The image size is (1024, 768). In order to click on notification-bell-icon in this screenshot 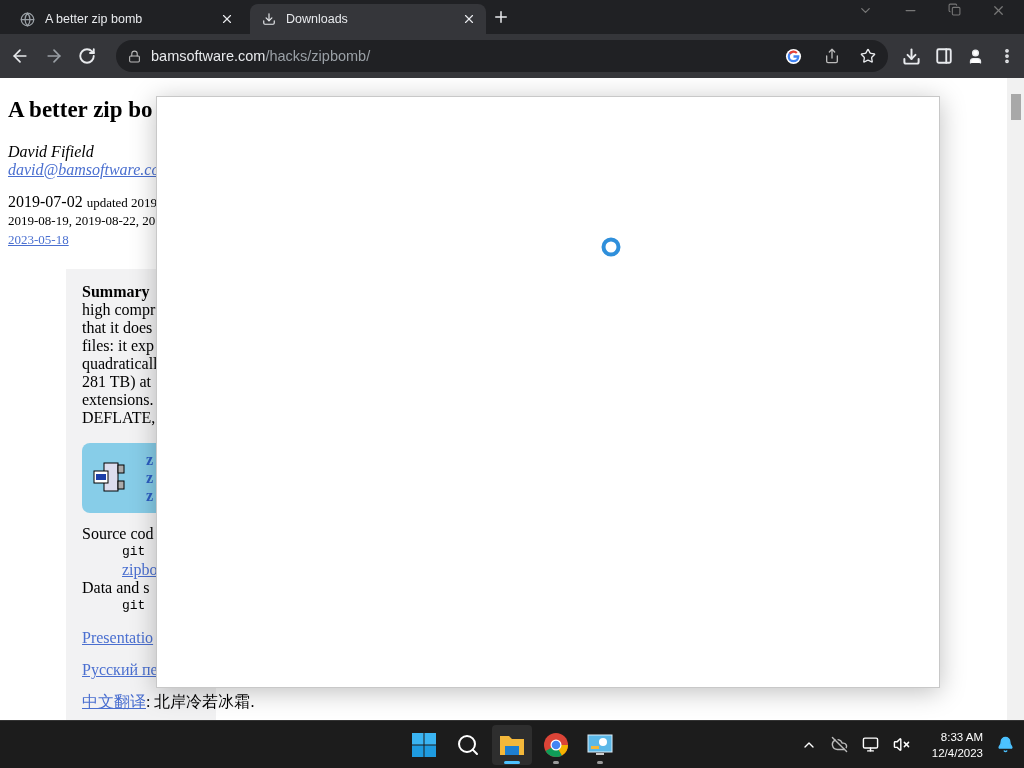, I will do `click(1005, 744)`.